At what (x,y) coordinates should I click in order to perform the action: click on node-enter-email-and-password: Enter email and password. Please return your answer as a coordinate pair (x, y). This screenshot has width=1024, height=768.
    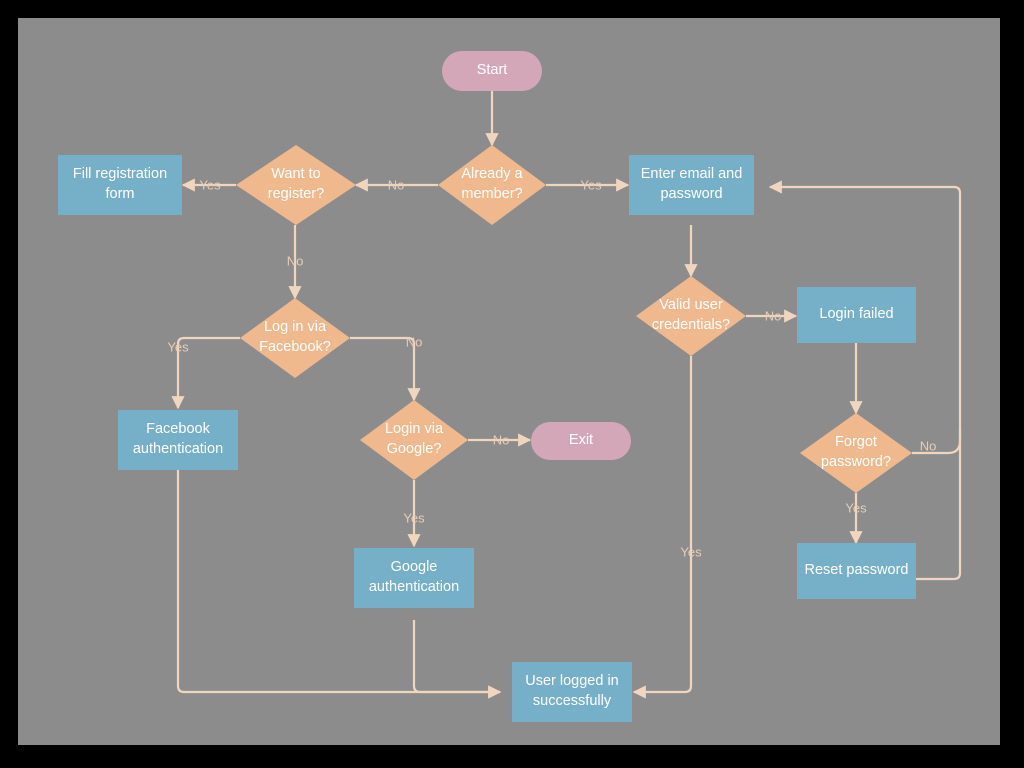
    Looking at the image, I should click on (691, 185).